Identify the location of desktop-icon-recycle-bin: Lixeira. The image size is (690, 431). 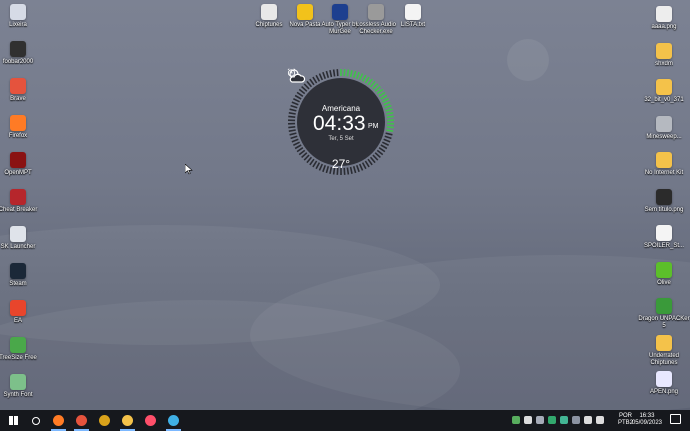
(22, 16).